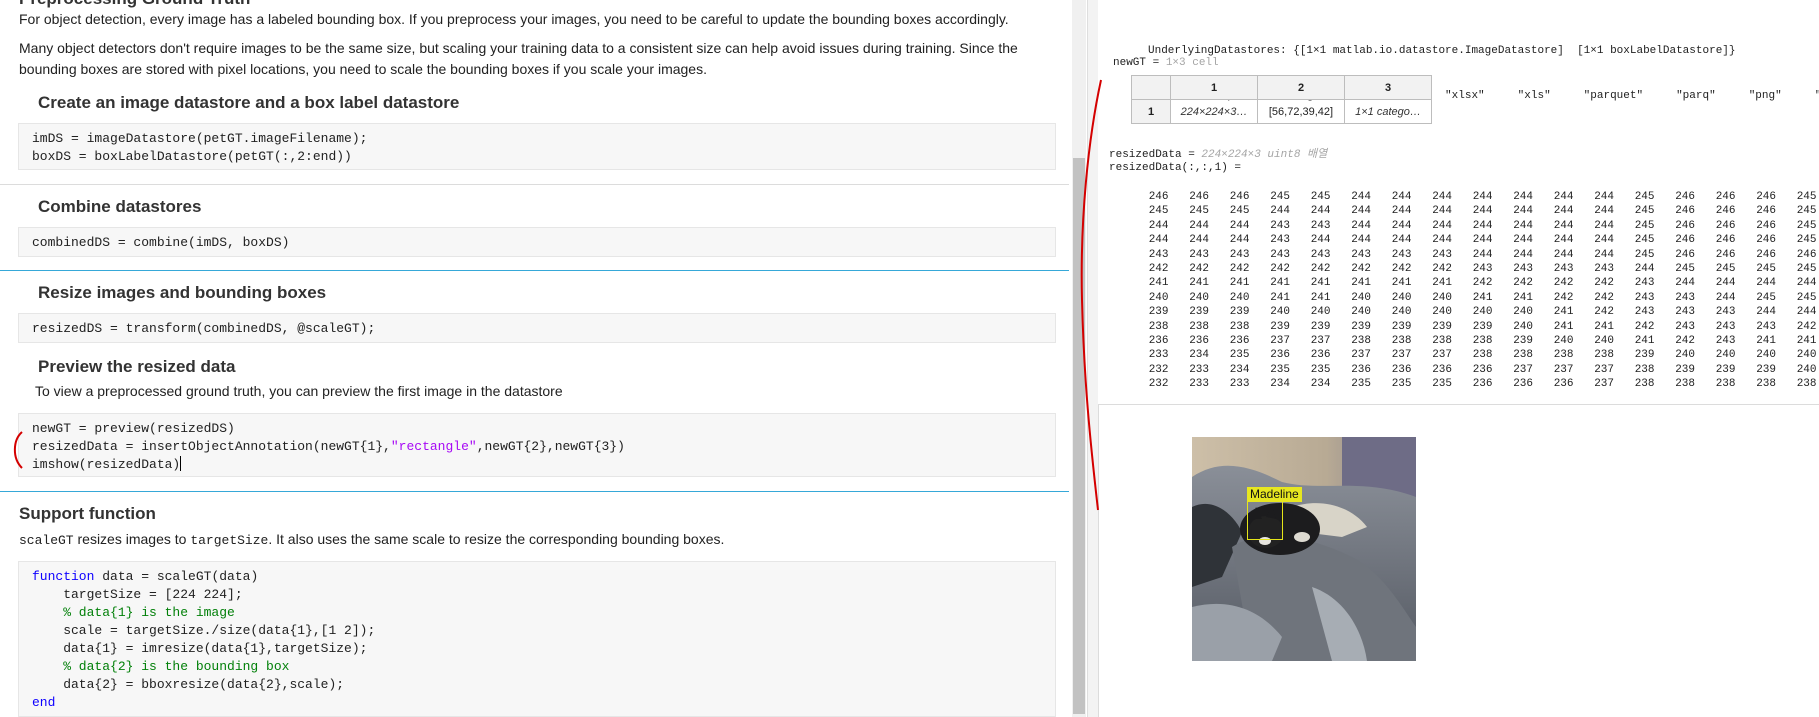 This screenshot has height=717, width=1819. I want to click on code-line: imshow(resizedData), so click(107, 465).